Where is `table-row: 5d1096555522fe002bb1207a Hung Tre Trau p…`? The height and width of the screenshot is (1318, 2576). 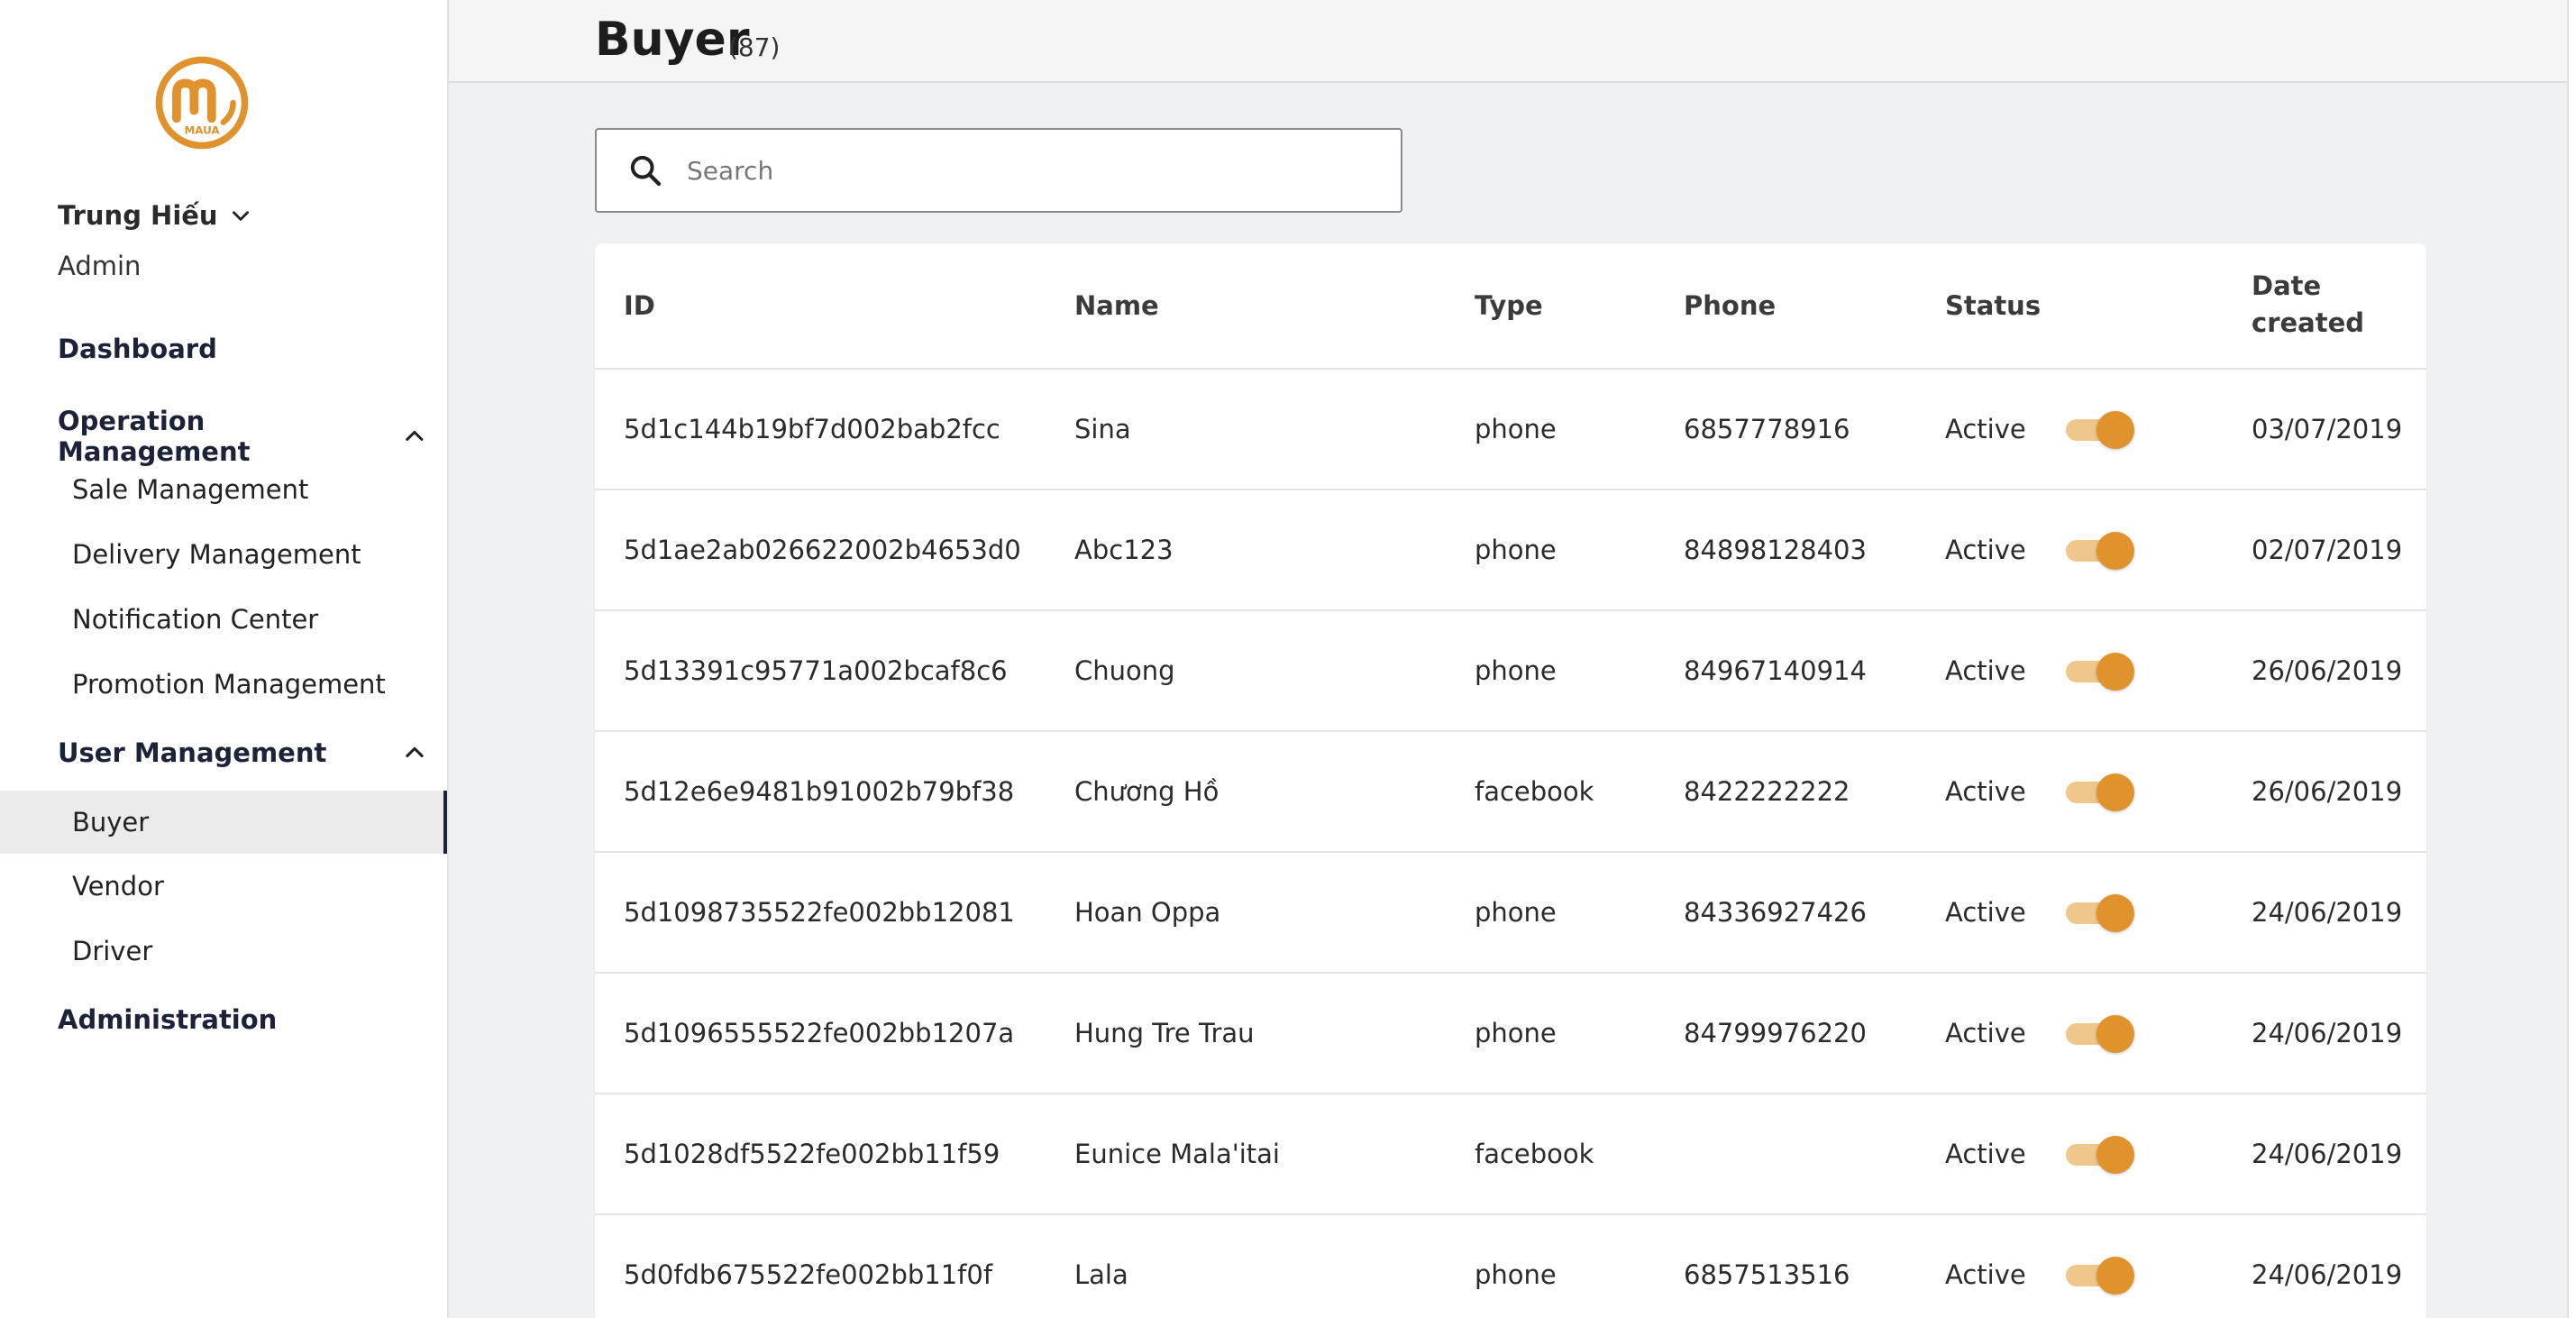
table-row: 5d1096555522fe002bb1207a Hung Tre Trau p… is located at coordinates (1510, 1034).